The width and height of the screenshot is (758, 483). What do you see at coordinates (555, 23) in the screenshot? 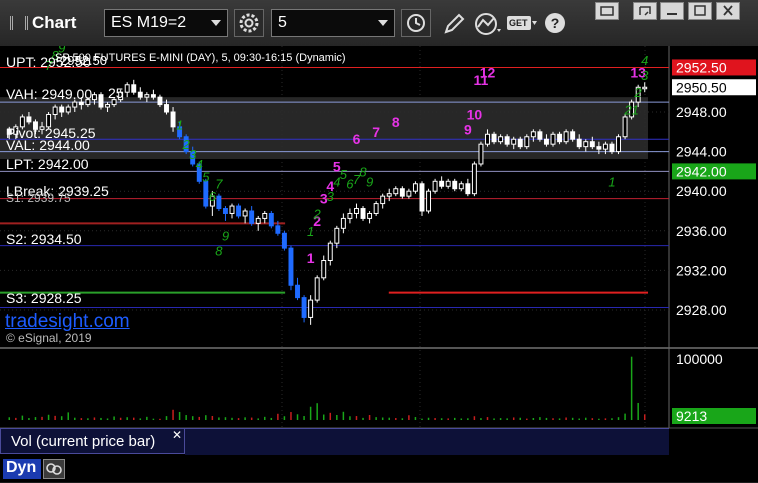
I see `help-button: ?` at bounding box center [555, 23].